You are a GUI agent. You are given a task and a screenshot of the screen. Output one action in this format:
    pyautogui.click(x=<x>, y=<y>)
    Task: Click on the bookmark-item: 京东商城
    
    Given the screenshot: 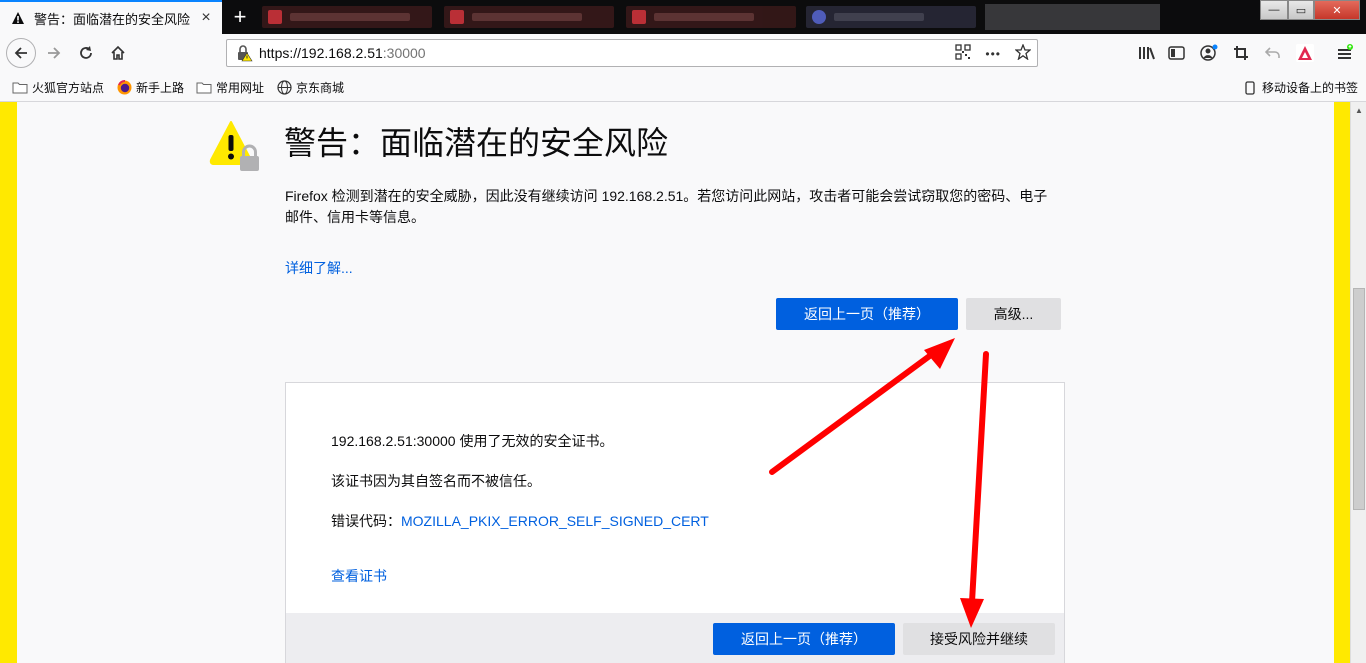 What is the action you would take?
    pyautogui.click(x=310, y=87)
    